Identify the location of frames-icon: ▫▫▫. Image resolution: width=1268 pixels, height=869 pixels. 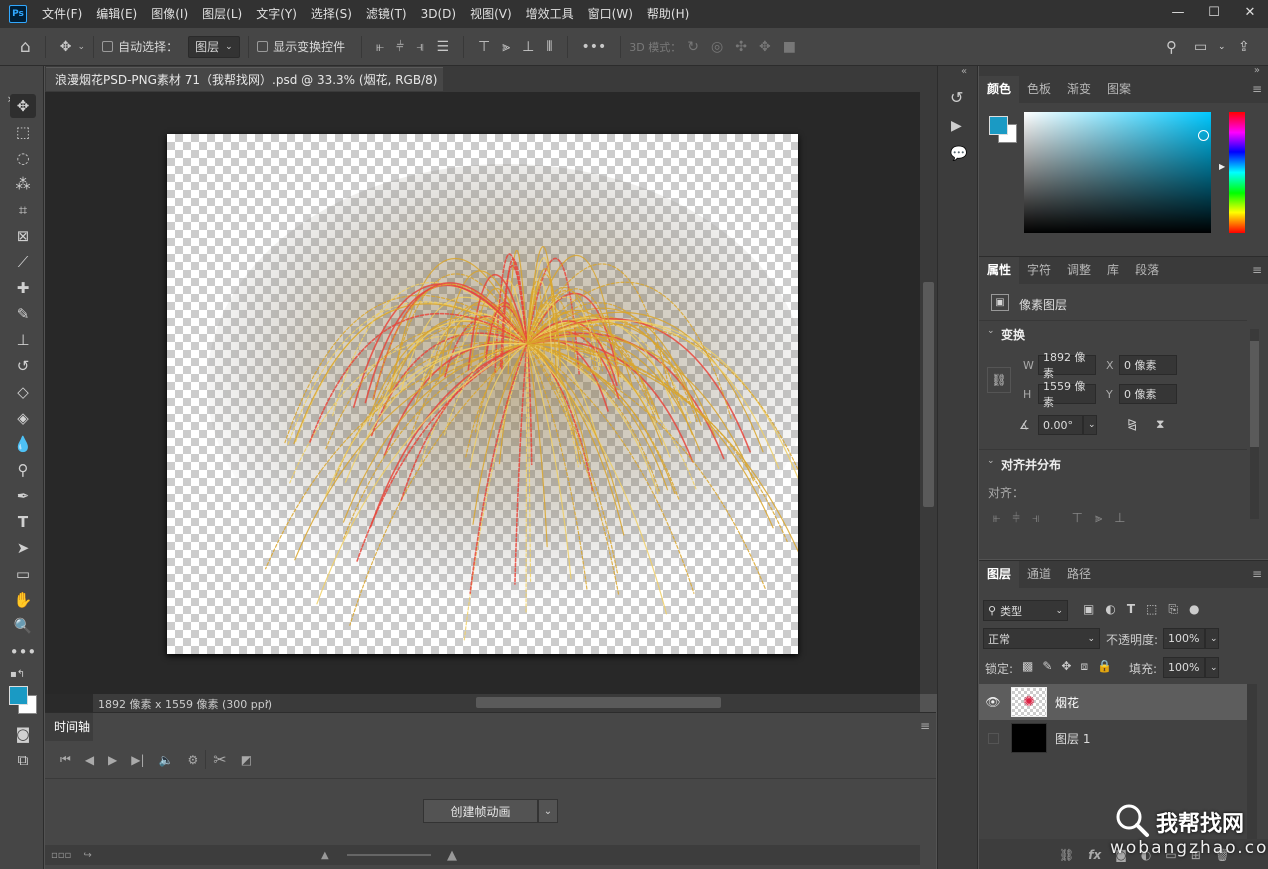
(61, 855).